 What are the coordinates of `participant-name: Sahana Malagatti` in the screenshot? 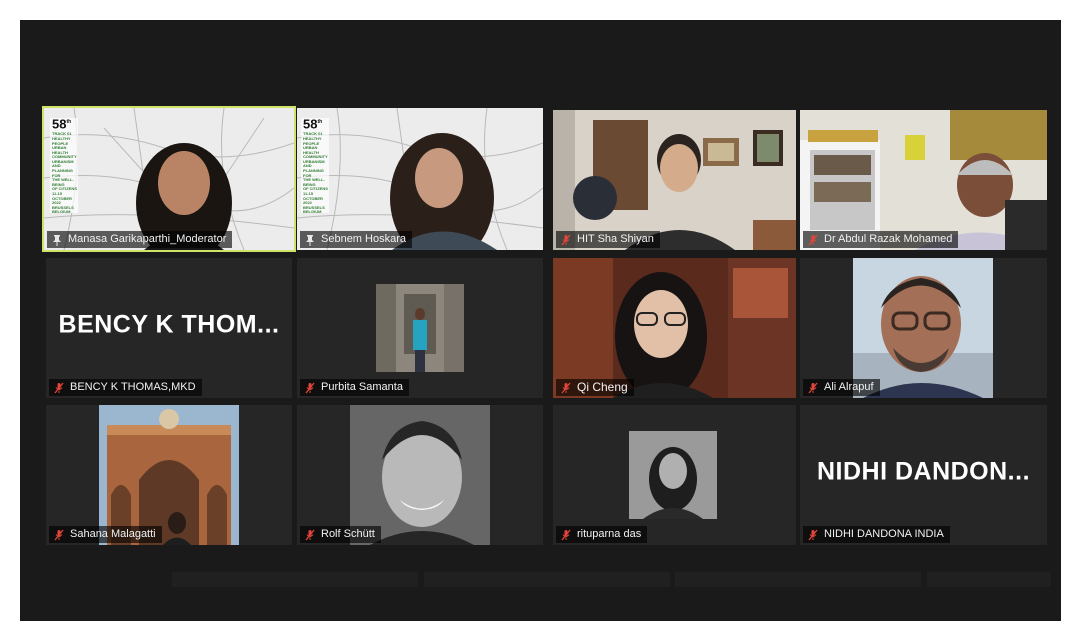 It's located at (113, 534).